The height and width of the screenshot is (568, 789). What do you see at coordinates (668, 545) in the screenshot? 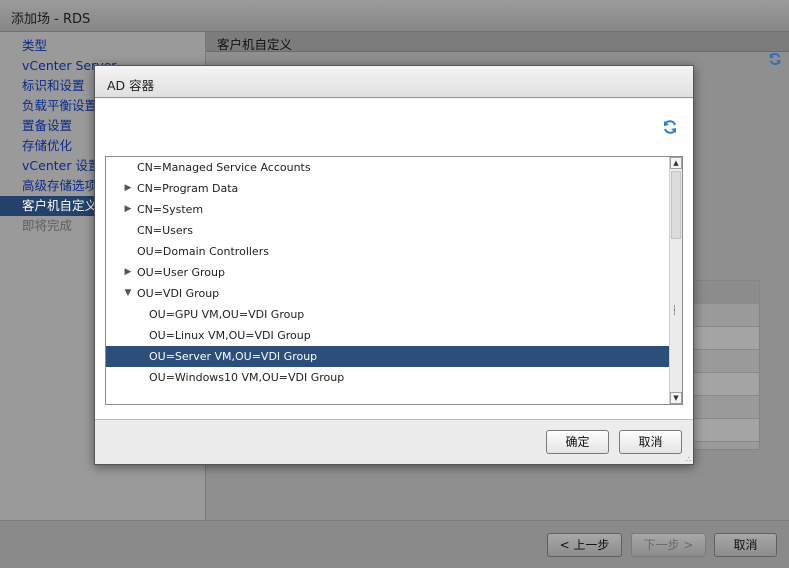
I see `next-button: 下一步 >` at bounding box center [668, 545].